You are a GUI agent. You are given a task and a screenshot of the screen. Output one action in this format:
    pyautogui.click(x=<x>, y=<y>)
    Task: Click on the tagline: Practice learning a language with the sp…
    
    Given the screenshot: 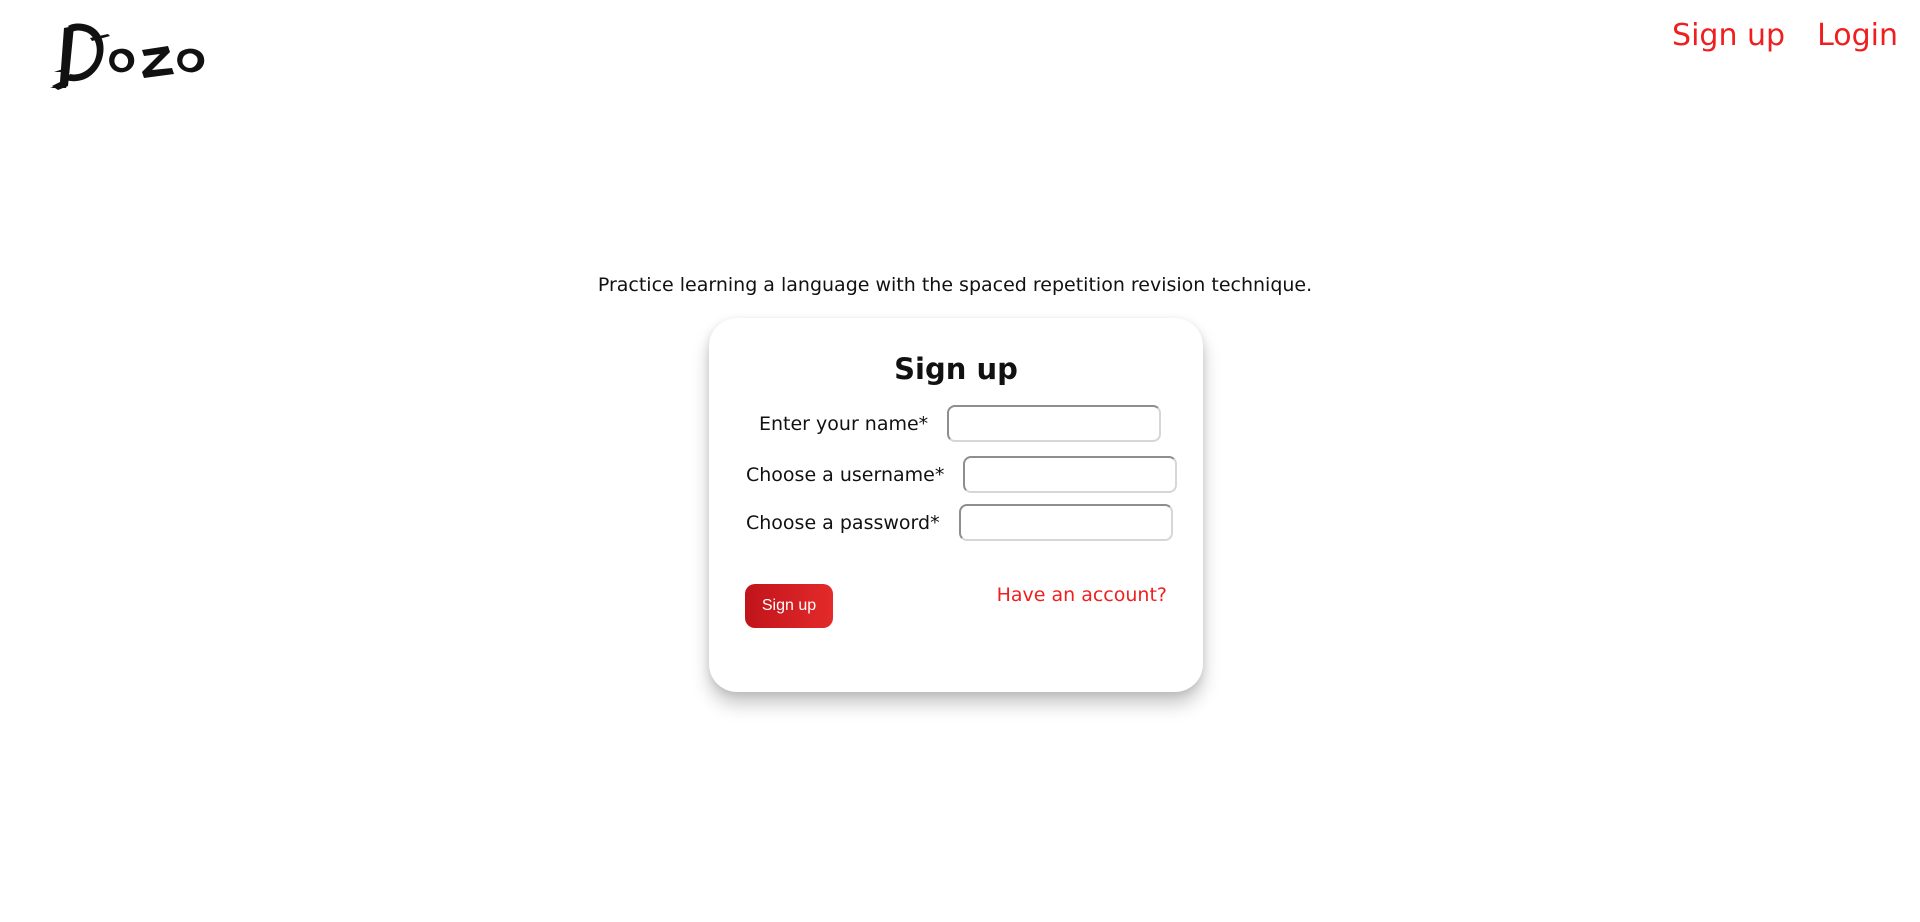 What is the action you would take?
    pyautogui.click(x=955, y=285)
    